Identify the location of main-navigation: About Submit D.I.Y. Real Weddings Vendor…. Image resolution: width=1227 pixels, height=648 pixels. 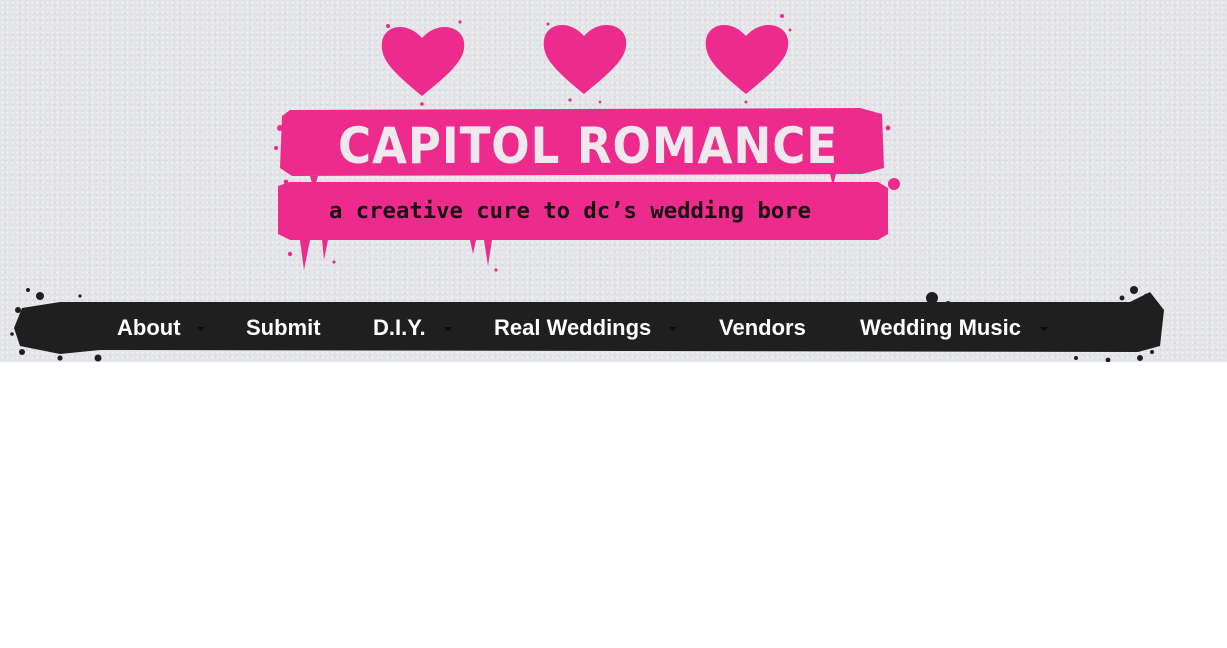
(613, 321).